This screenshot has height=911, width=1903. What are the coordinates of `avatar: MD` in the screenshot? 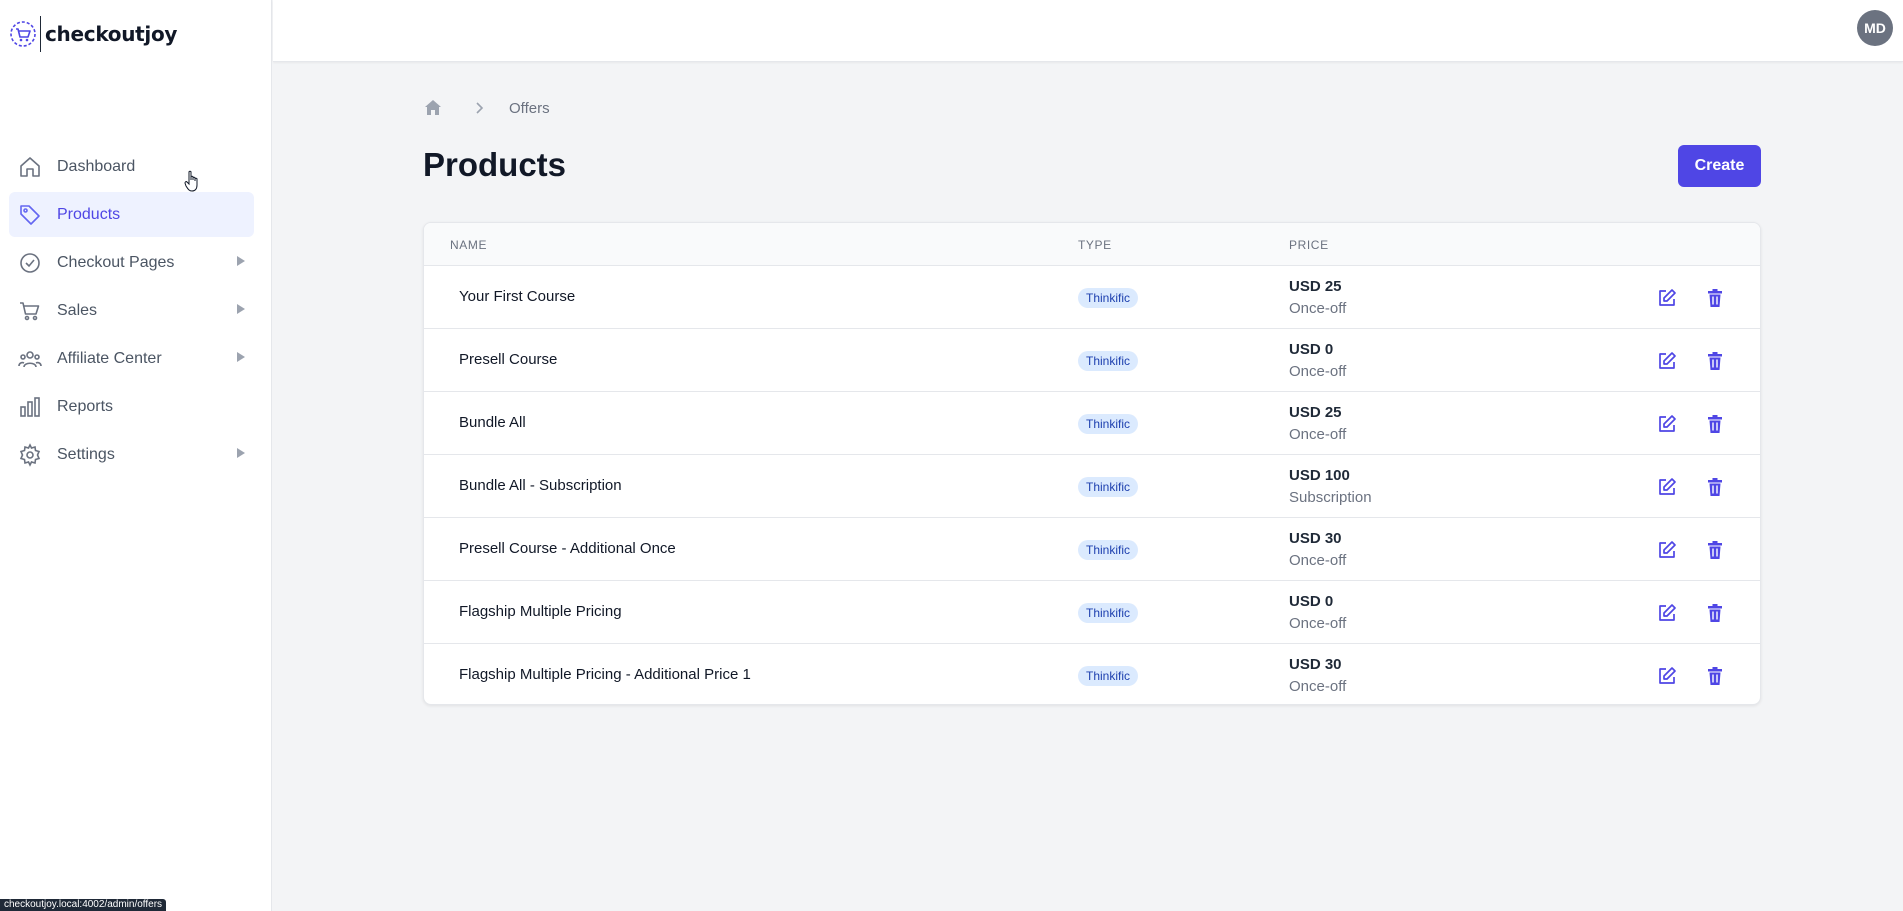 It's located at (1875, 28).